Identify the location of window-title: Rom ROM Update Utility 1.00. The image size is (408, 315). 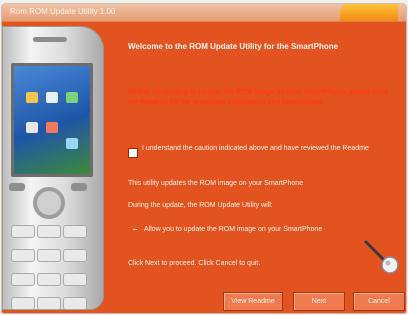
(63, 11).